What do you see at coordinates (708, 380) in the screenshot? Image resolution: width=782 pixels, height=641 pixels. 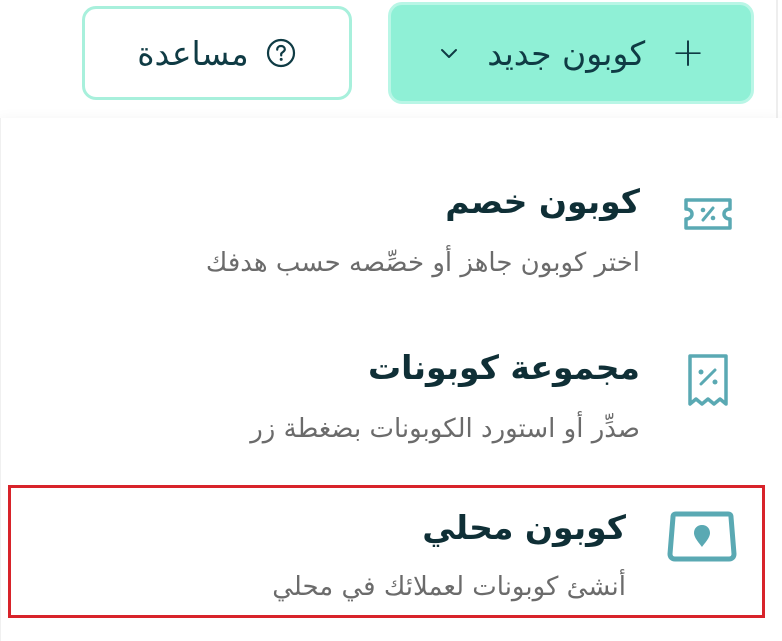 I see `coupon-receipt-icon` at bounding box center [708, 380].